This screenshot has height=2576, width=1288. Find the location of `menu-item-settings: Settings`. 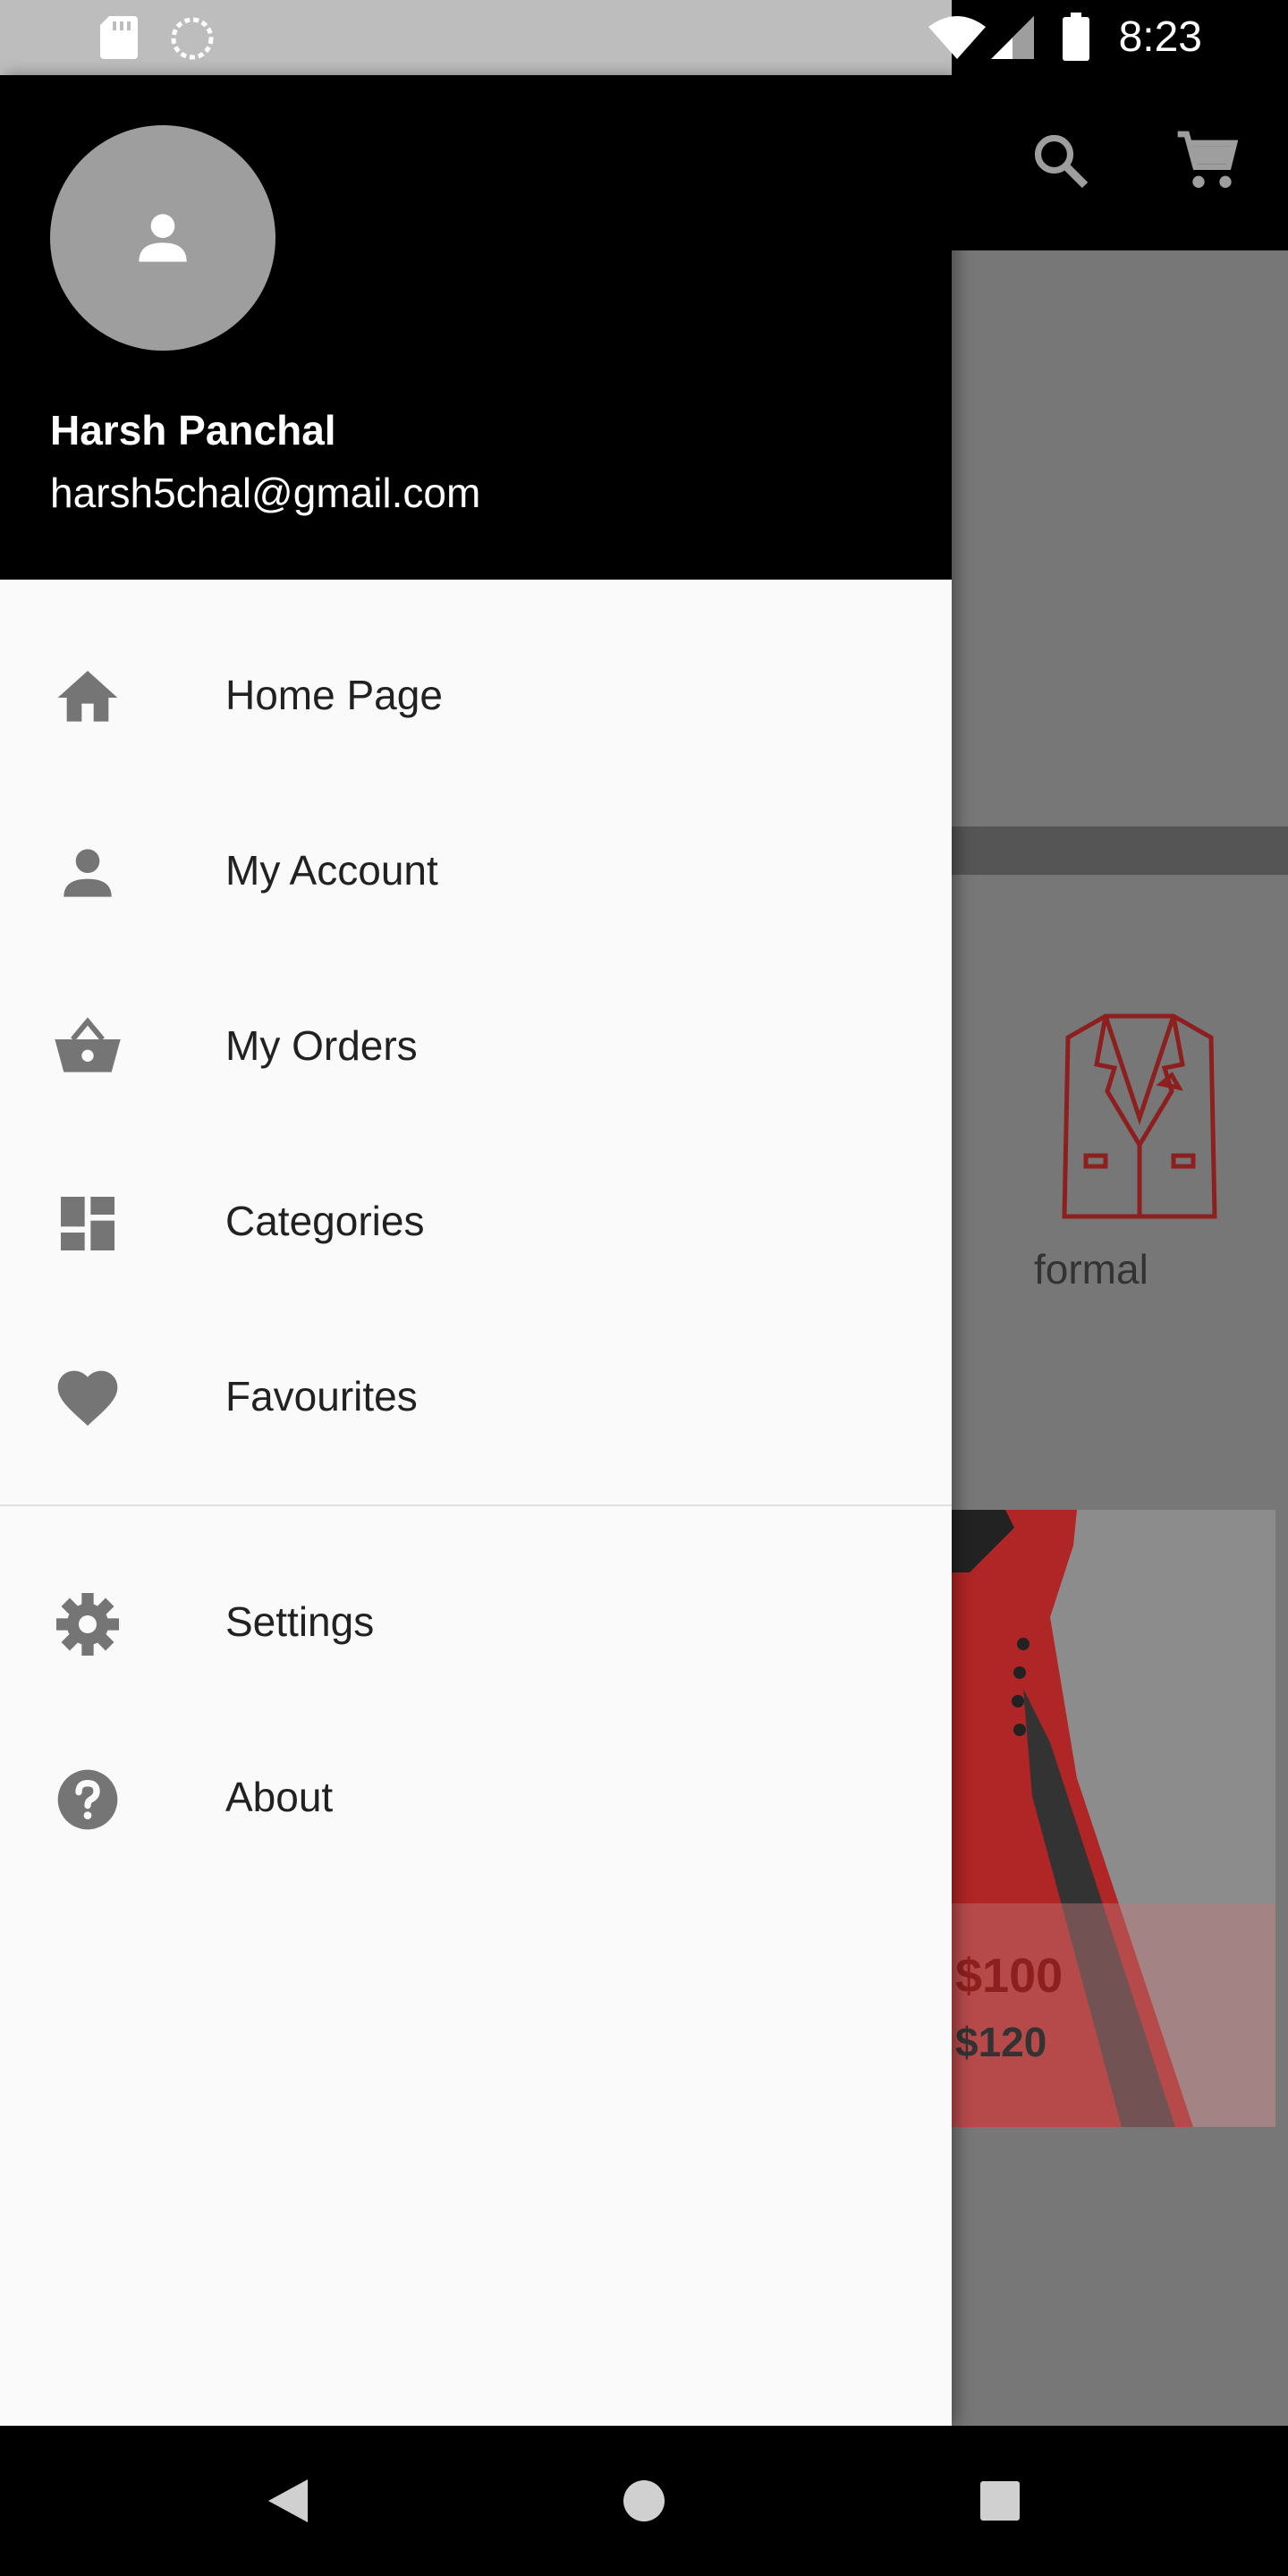

menu-item-settings: Settings is located at coordinates (476, 1620).